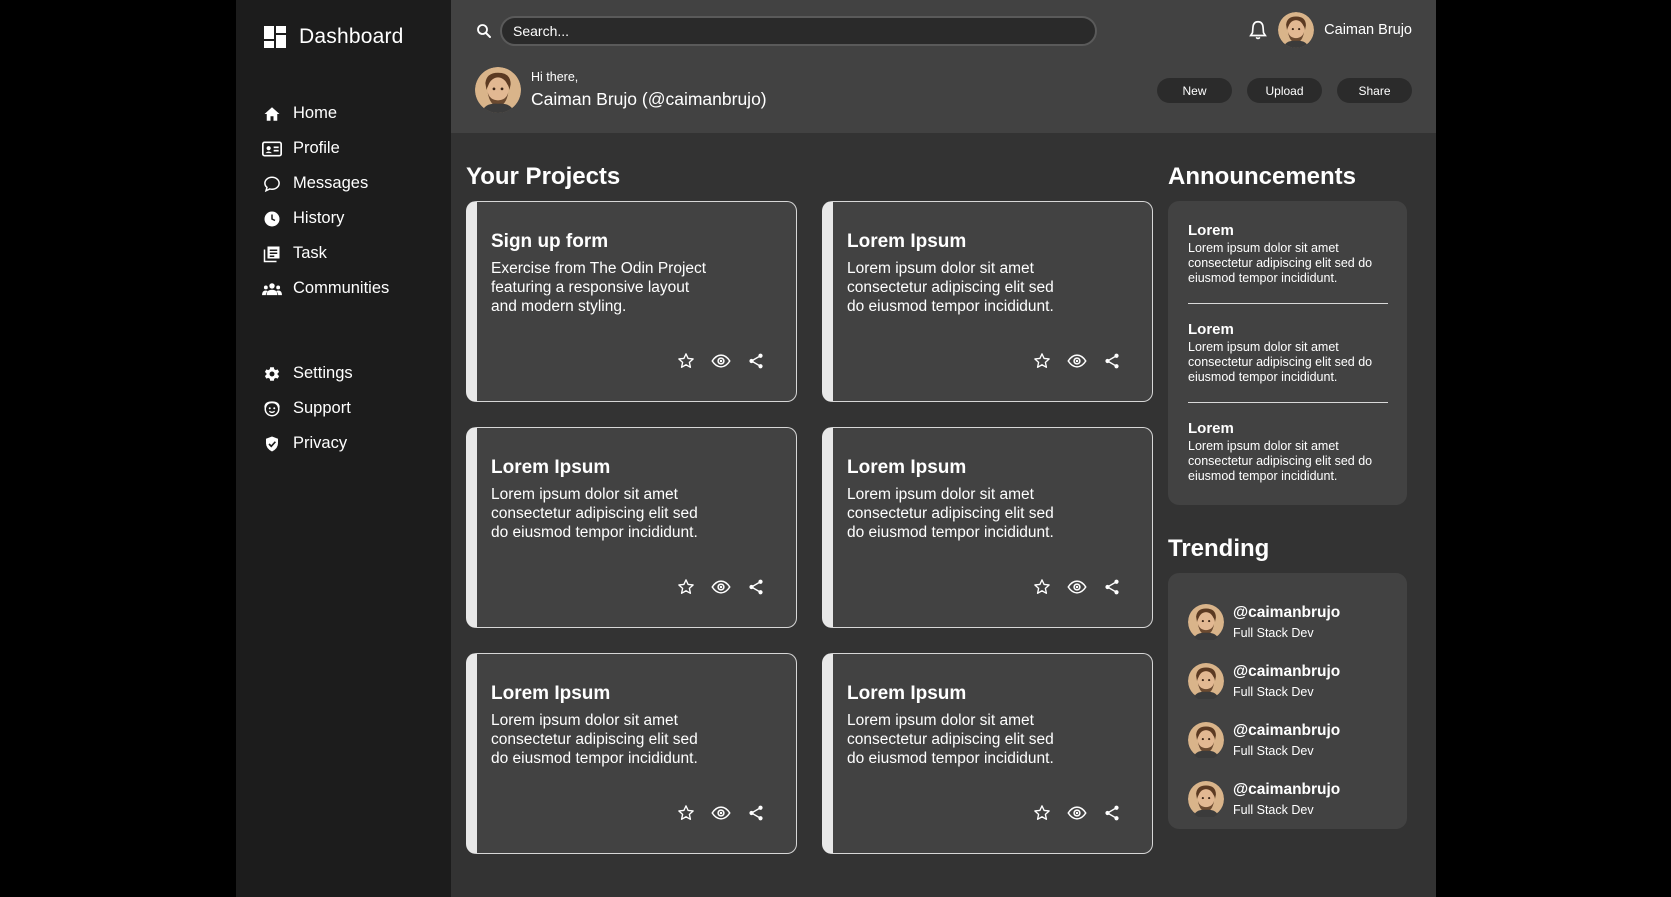  What do you see at coordinates (1374, 90) in the screenshot?
I see `share-button: Share` at bounding box center [1374, 90].